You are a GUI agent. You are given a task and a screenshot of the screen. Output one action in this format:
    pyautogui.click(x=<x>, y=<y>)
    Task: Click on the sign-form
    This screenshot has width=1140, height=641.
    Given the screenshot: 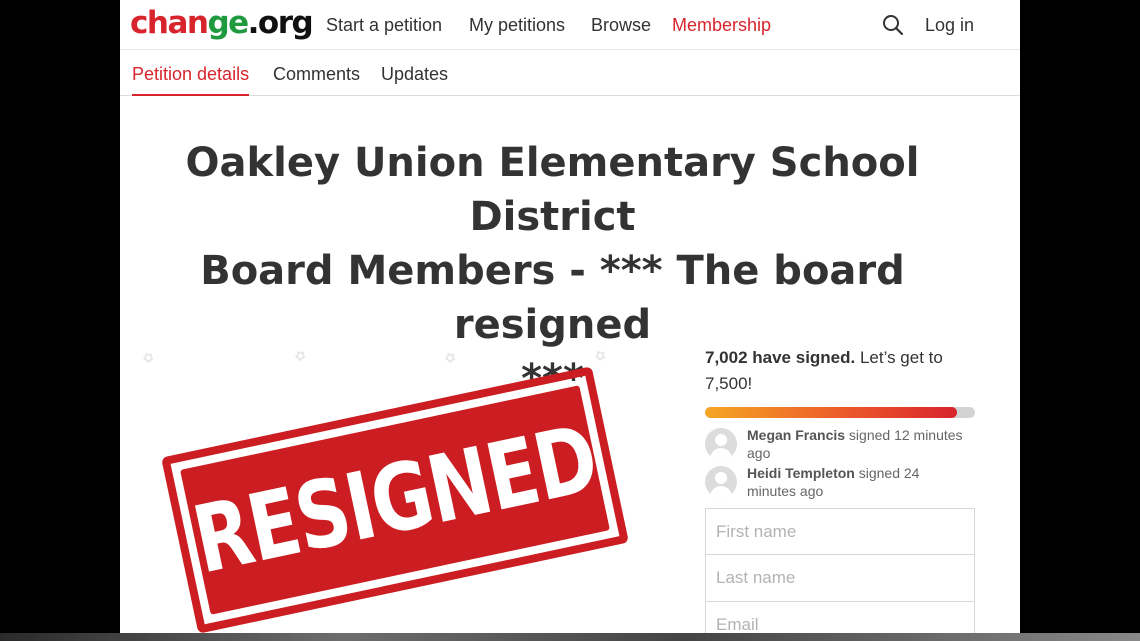 What is the action you would take?
    pyautogui.click(x=840, y=574)
    